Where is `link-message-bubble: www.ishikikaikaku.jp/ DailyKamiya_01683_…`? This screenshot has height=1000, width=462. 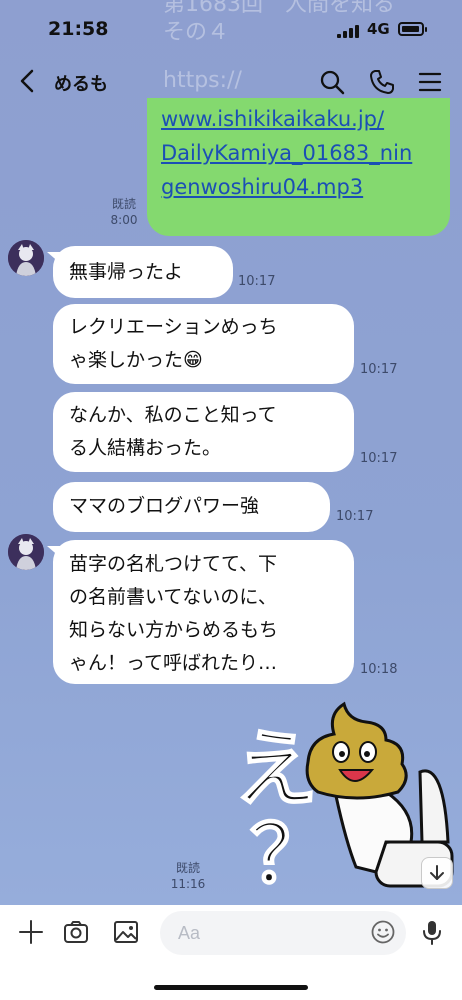
link-message-bubble: www.ishikikaikaku.jp/ DailyKamiya_01683_… is located at coordinates (298, 167).